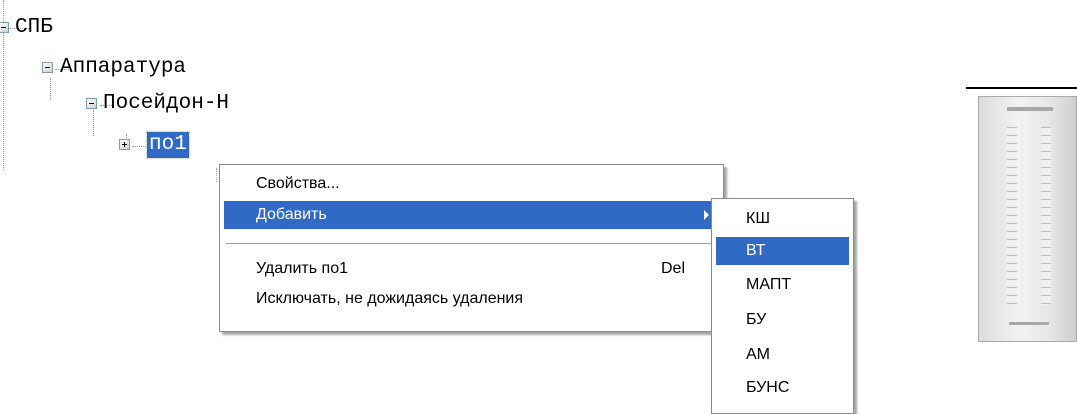  I want to click on device-preview-image, so click(1027, 219).